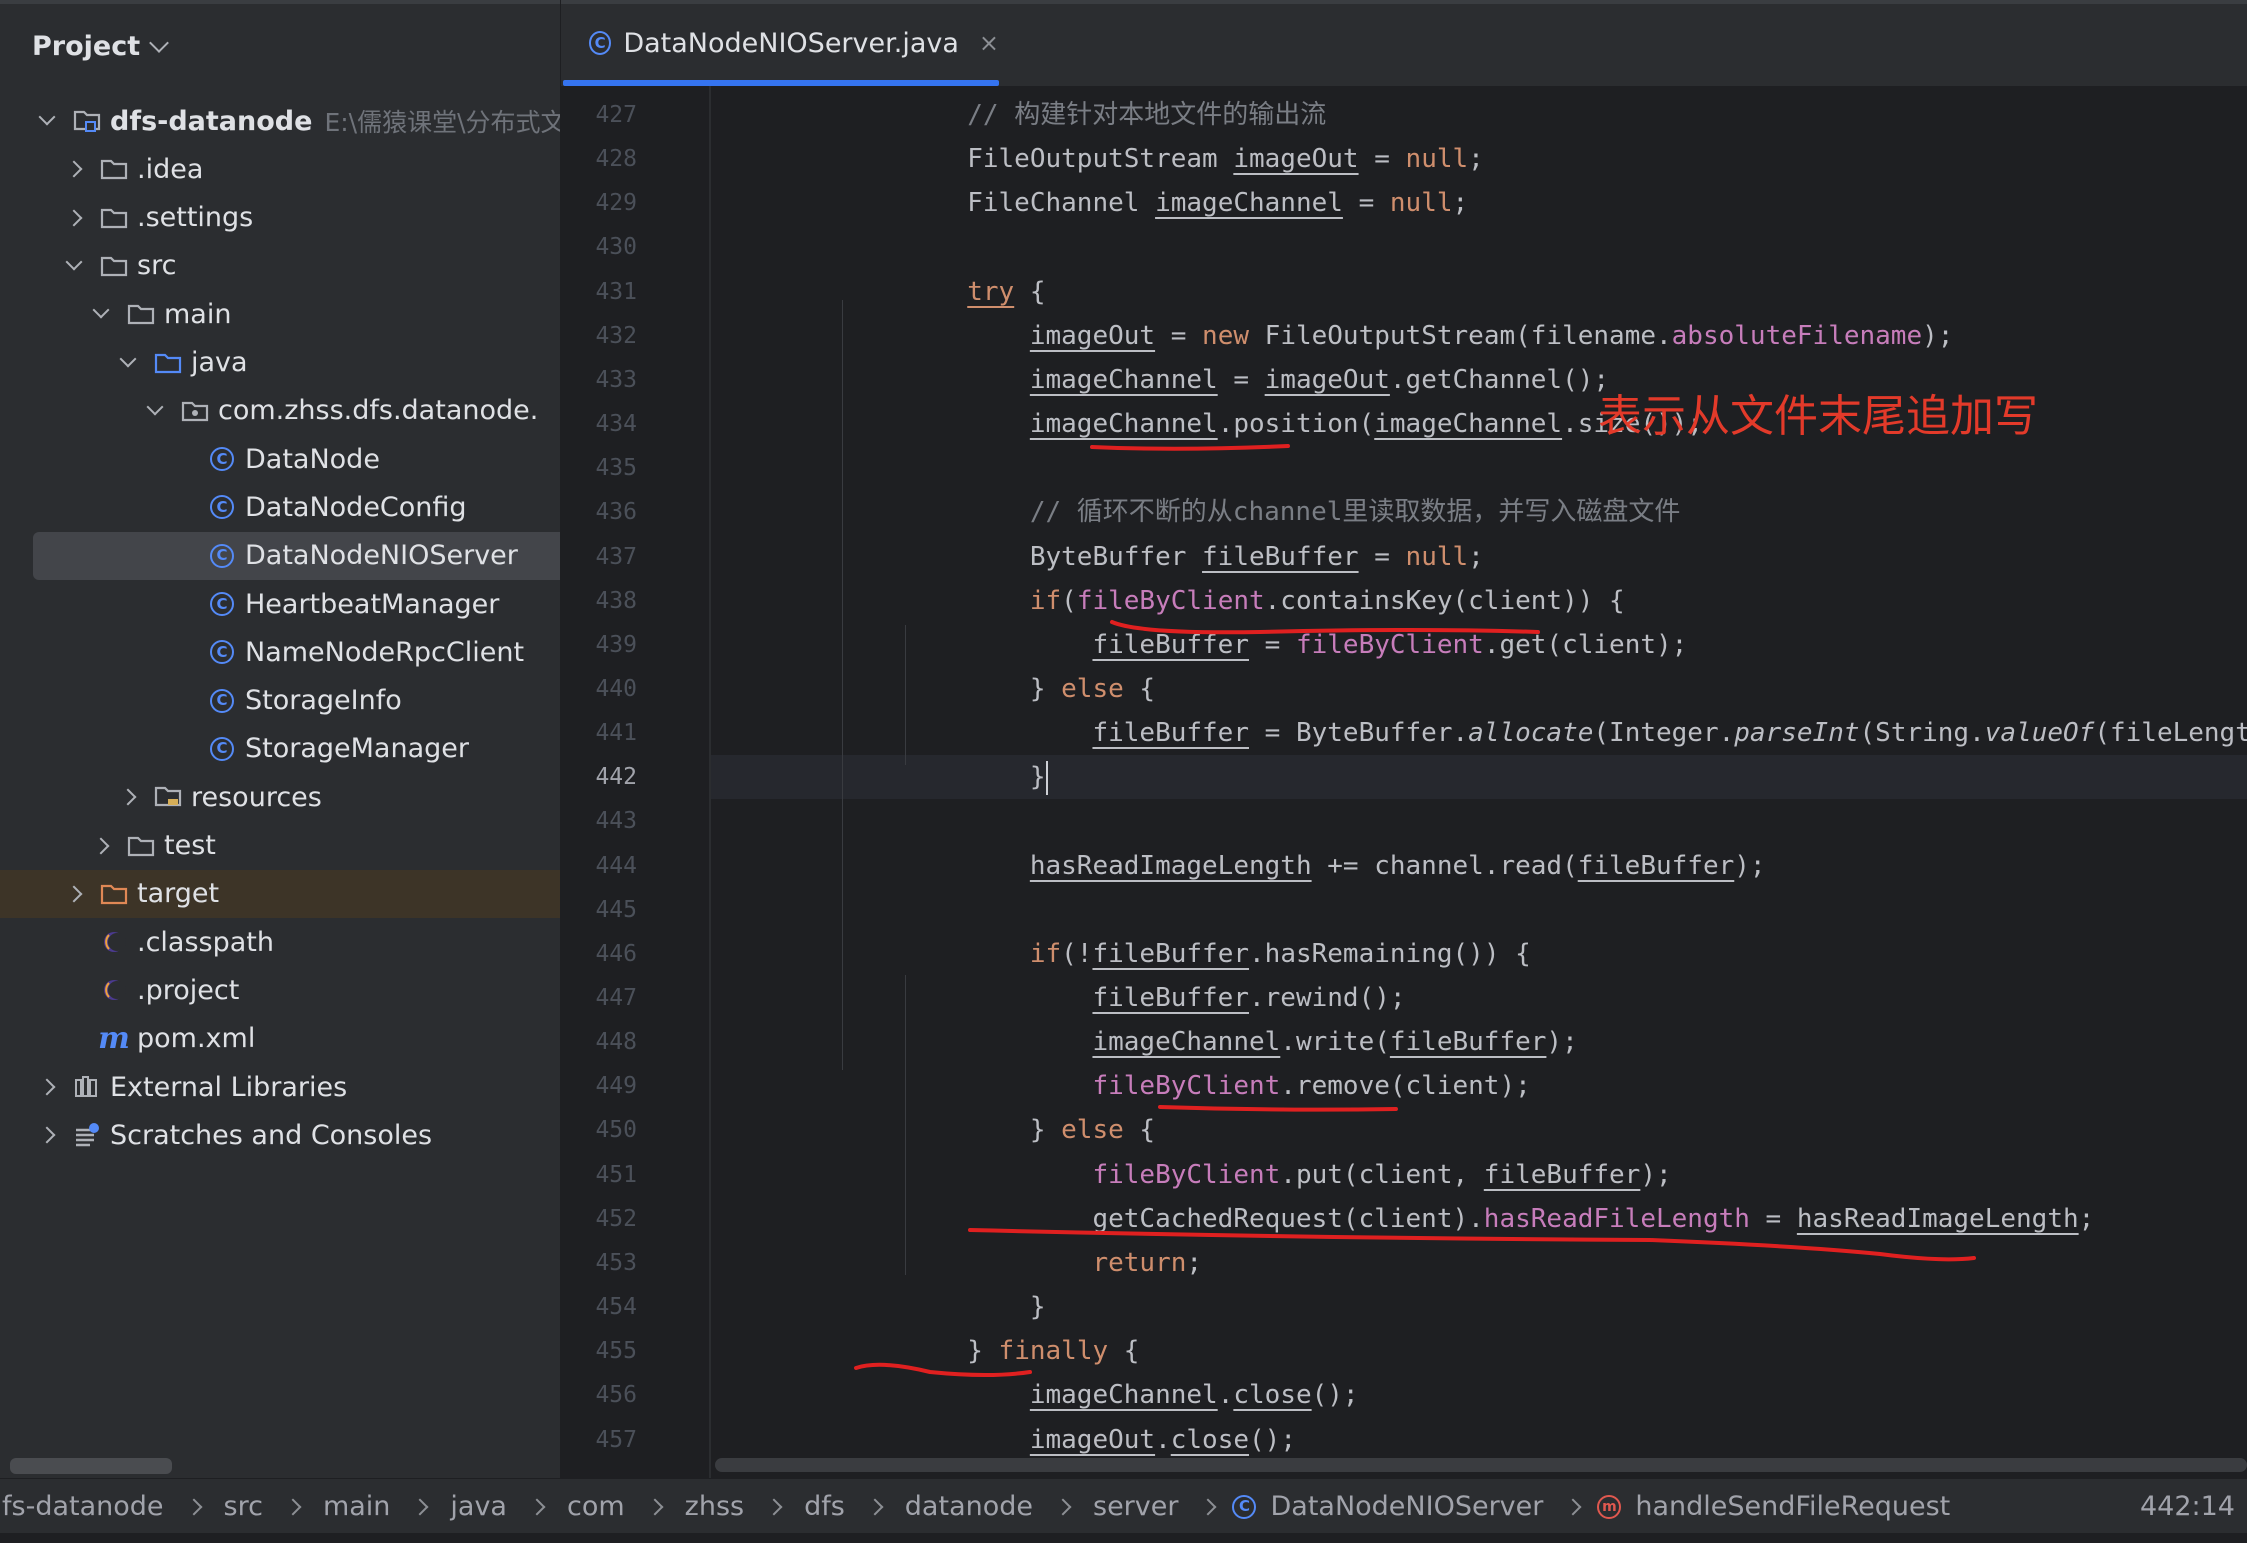  Describe the element at coordinates (1325, 627) in the screenshot. I see `underline-contains-key` at that location.